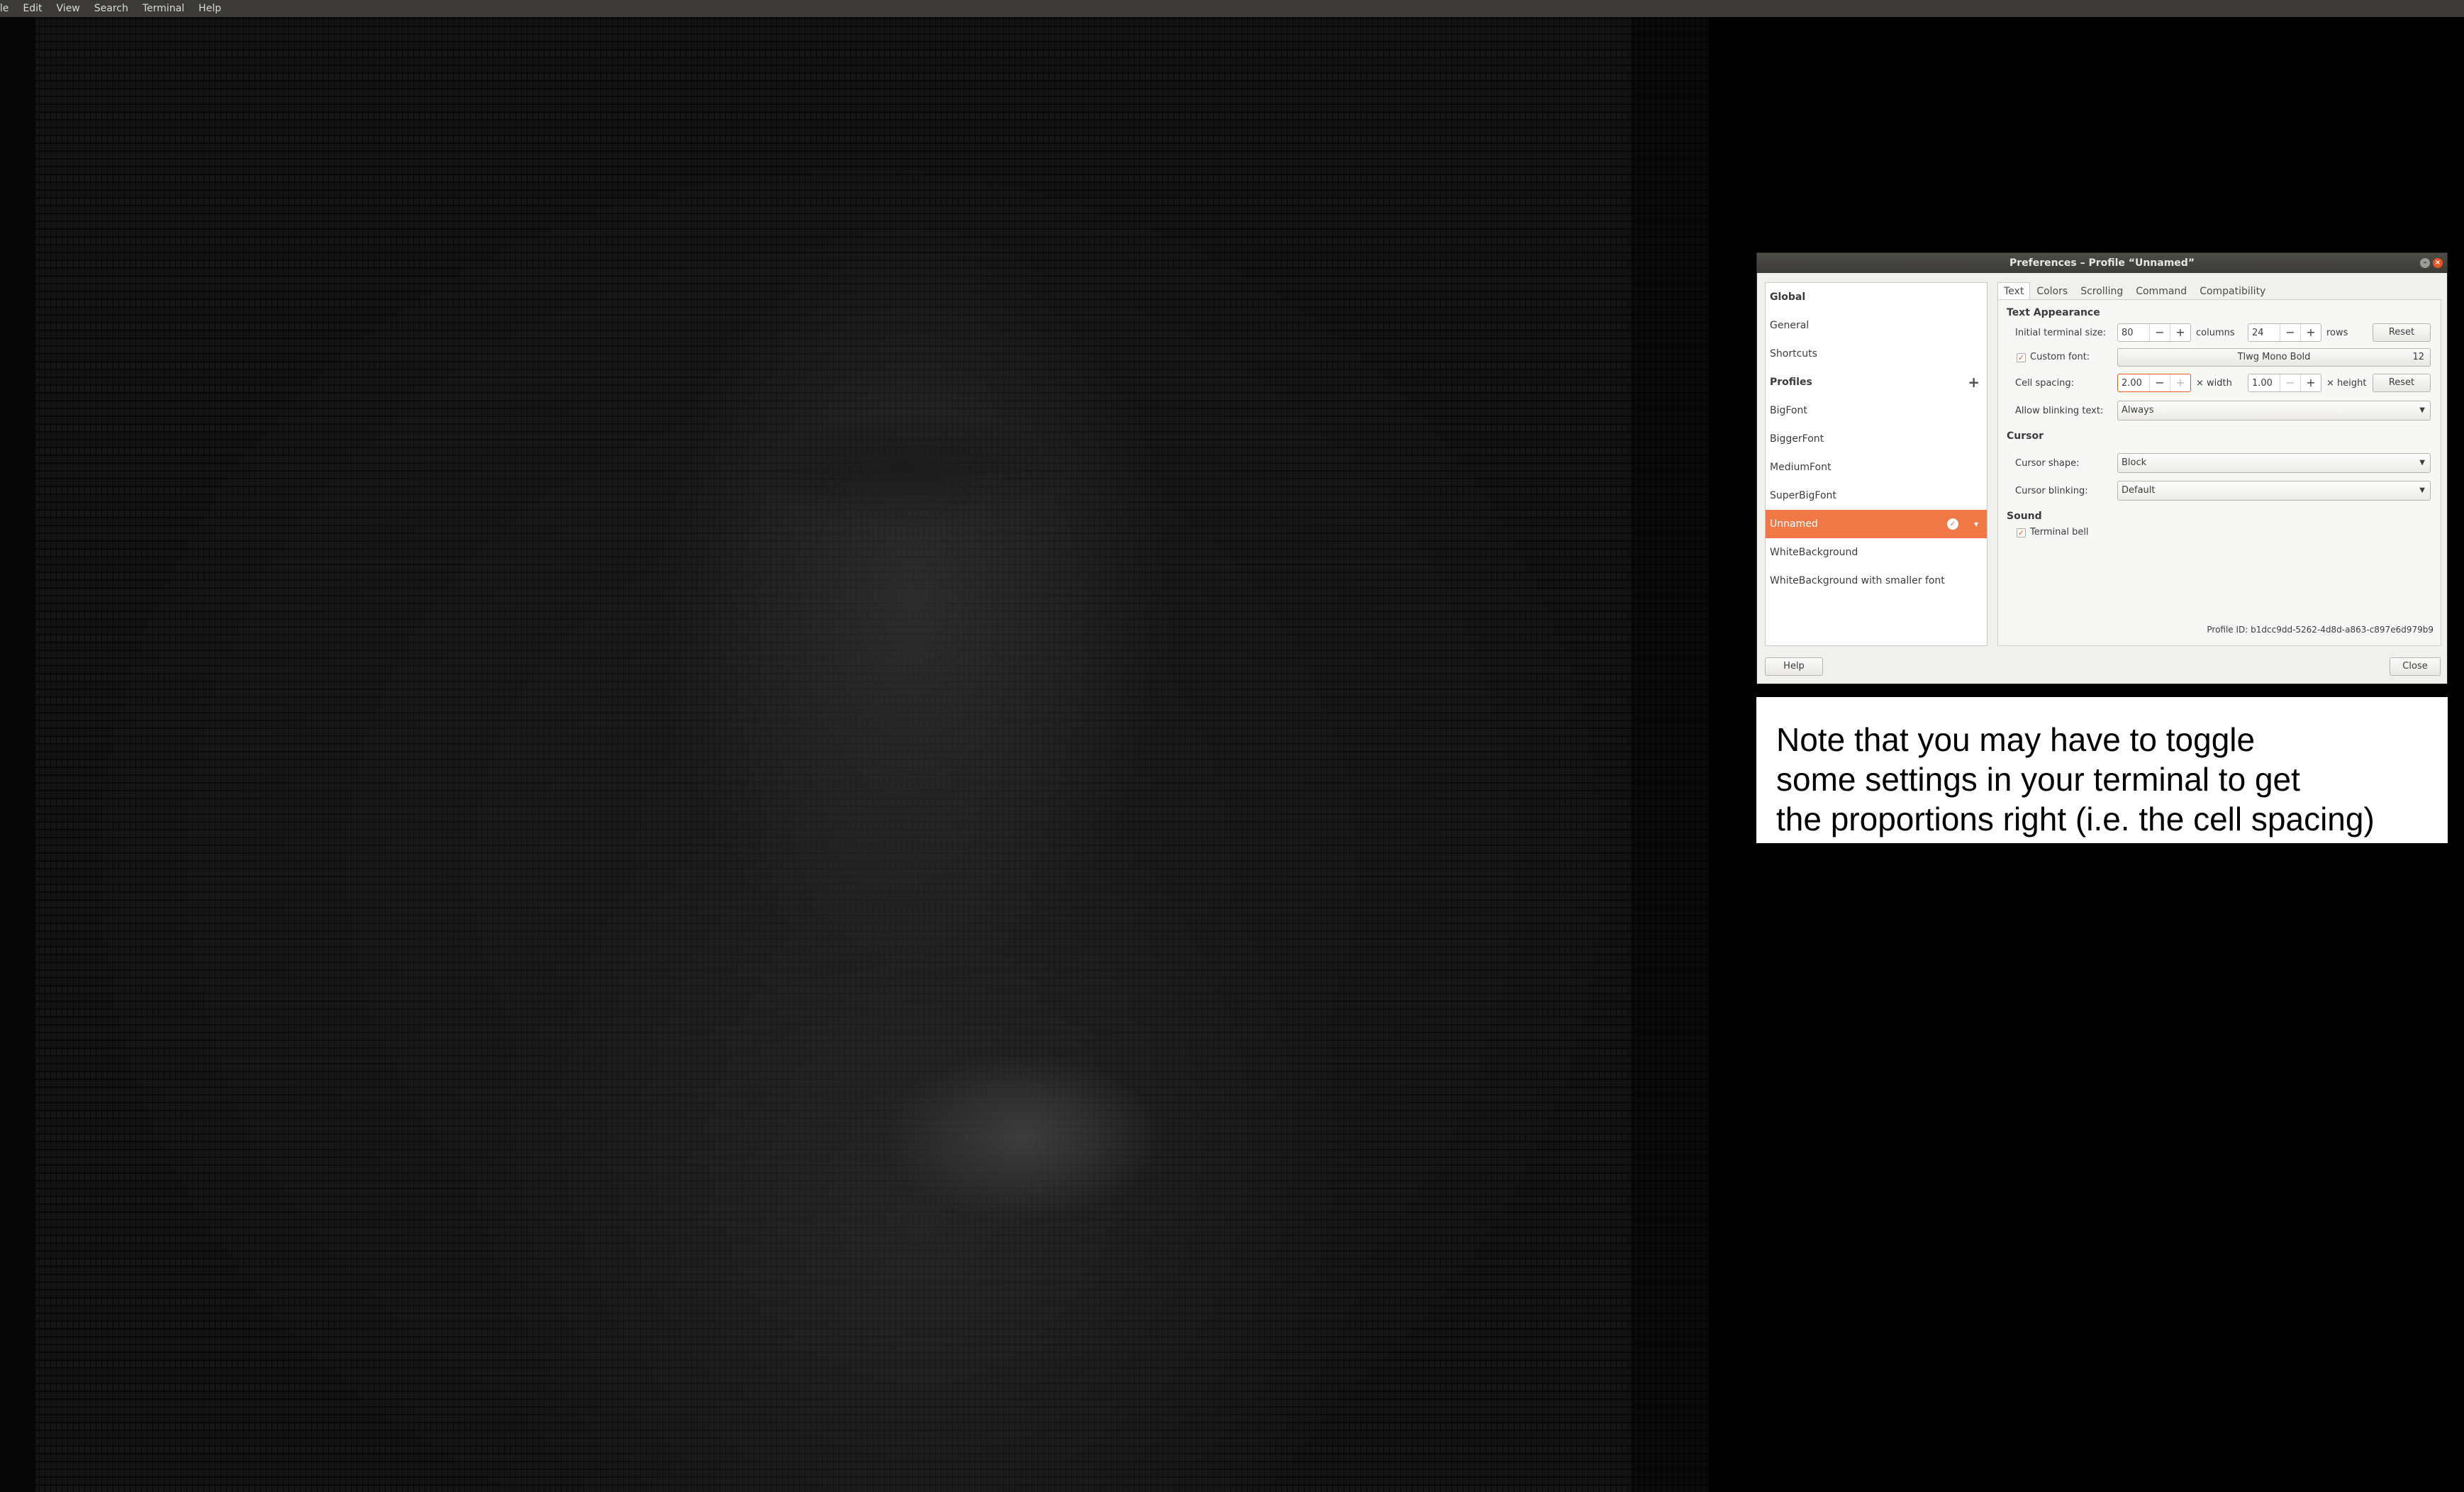 Image resolution: width=2464 pixels, height=1492 pixels. Describe the element at coordinates (1974, 382) in the screenshot. I see `add-profile-icon: +` at that location.